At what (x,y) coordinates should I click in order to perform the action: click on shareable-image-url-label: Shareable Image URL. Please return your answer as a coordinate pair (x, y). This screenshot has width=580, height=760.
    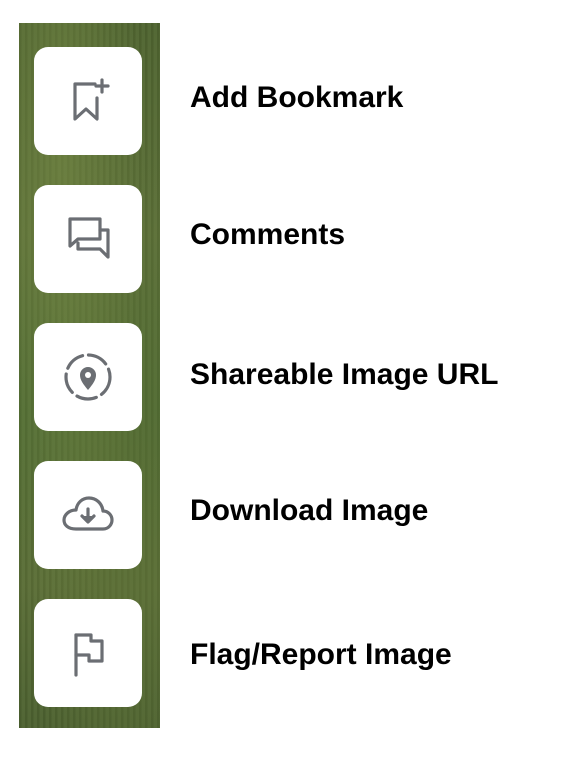
    Looking at the image, I should click on (344, 374).